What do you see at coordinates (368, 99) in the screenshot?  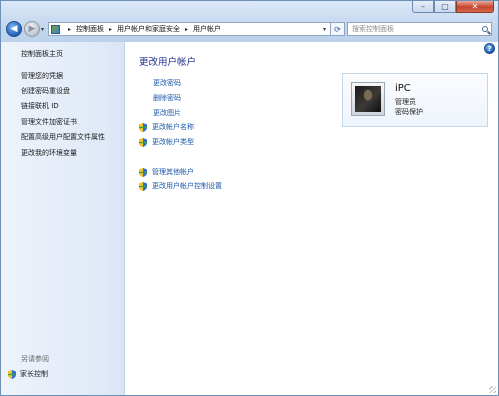 I see `user-avatar` at bounding box center [368, 99].